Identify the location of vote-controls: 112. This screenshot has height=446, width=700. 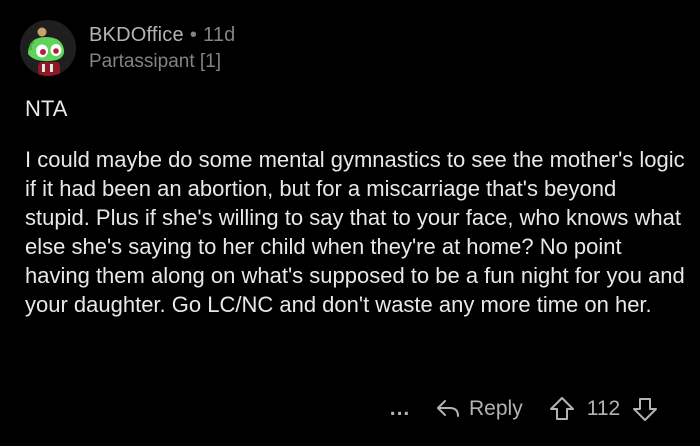
(603, 409).